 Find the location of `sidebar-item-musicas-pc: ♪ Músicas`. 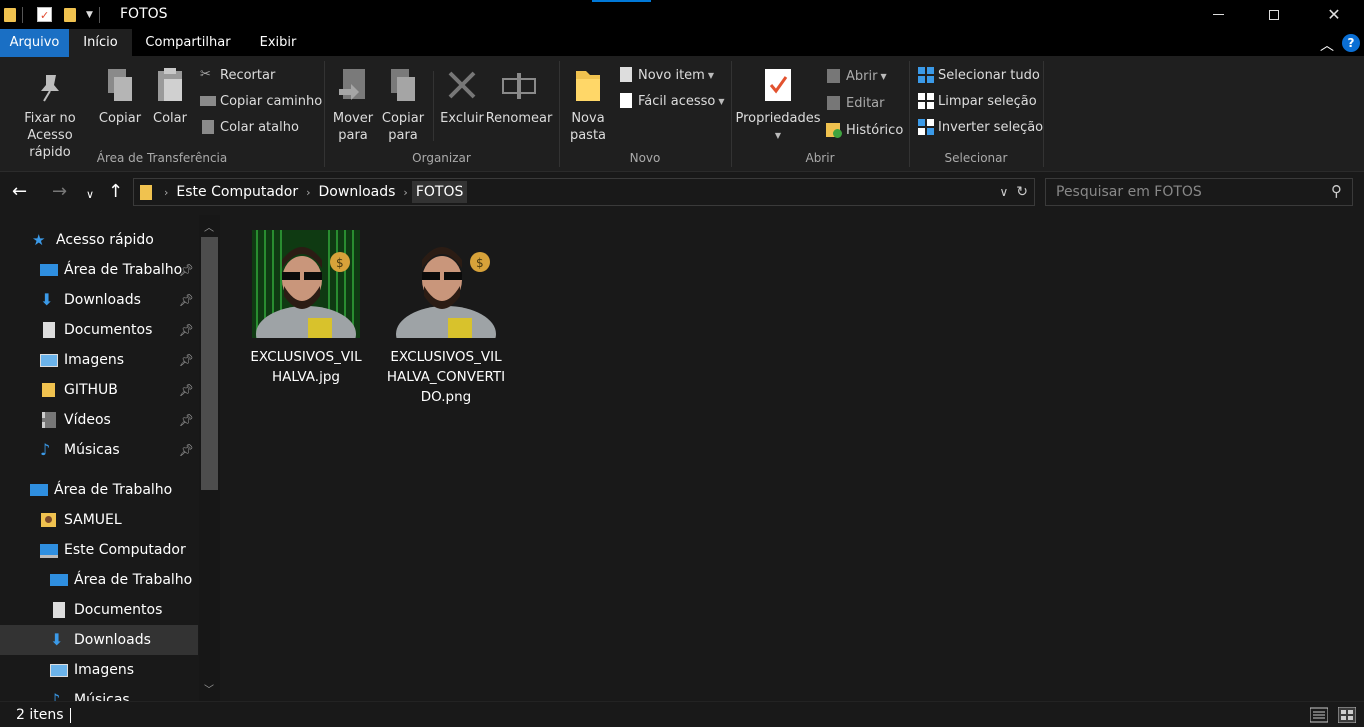

sidebar-item-musicas-pc: ♪ Músicas is located at coordinates (99, 693).